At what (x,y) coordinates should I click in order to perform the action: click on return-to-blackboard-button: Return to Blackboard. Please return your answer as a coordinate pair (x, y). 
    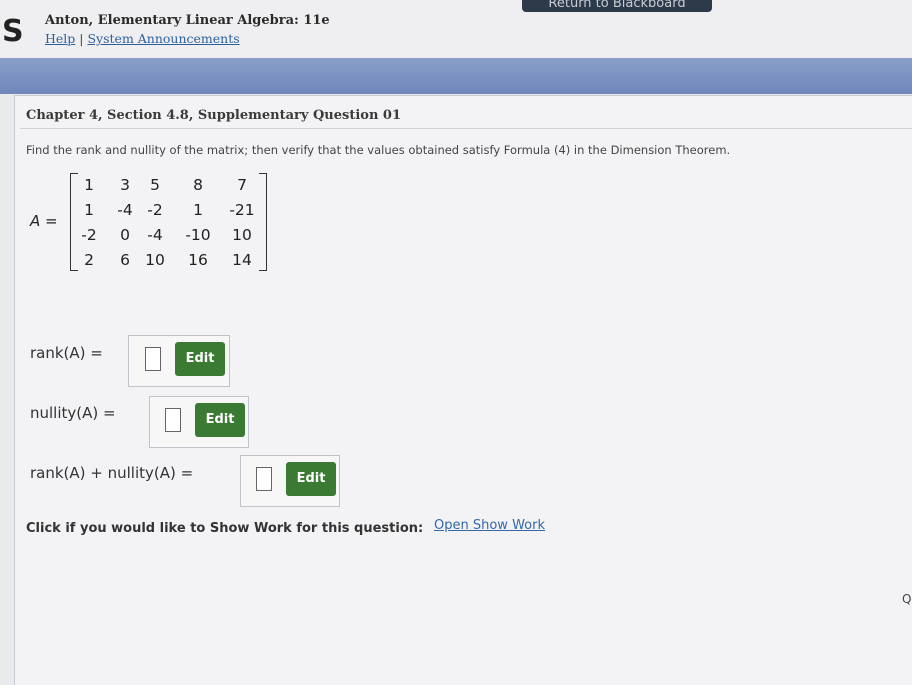
    Looking at the image, I should click on (617, 6).